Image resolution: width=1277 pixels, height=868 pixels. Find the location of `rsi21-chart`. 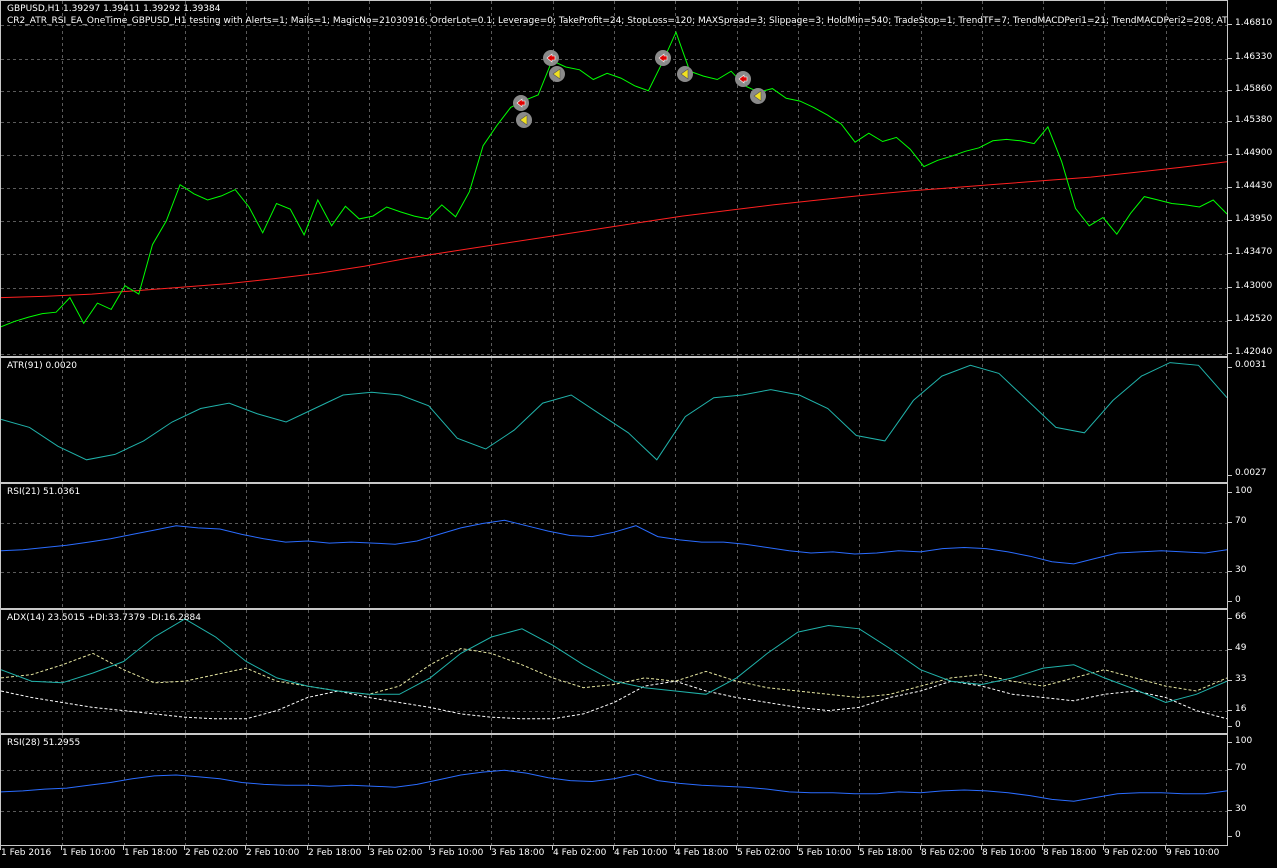

rsi21-chart is located at coordinates (614, 546).